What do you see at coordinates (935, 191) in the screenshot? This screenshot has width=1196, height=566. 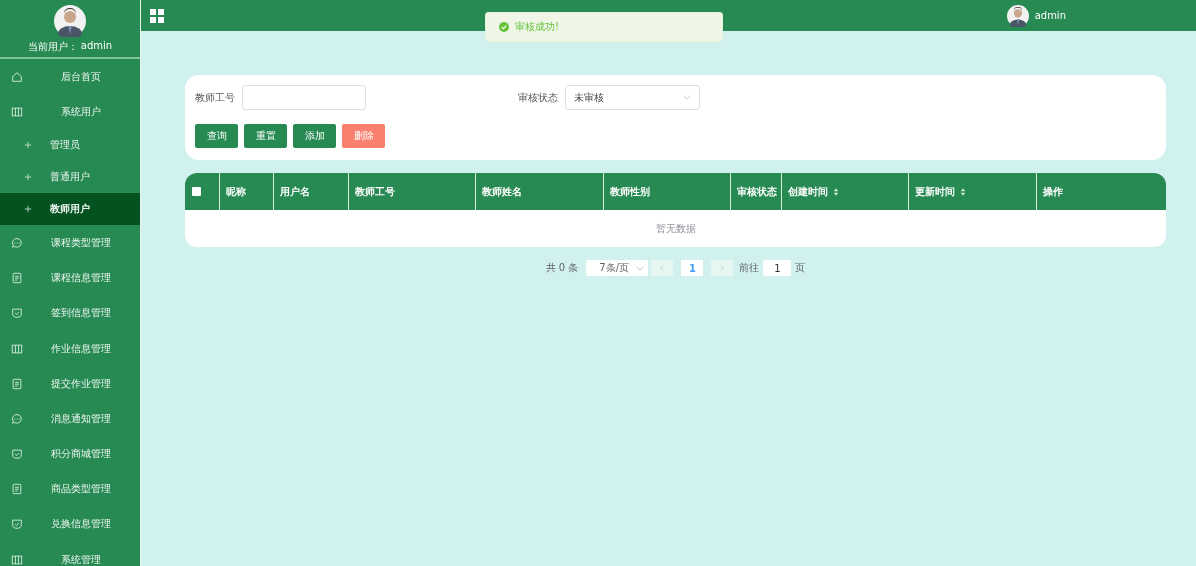 I see `column-title: 更新时间` at bounding box center [935, 191].